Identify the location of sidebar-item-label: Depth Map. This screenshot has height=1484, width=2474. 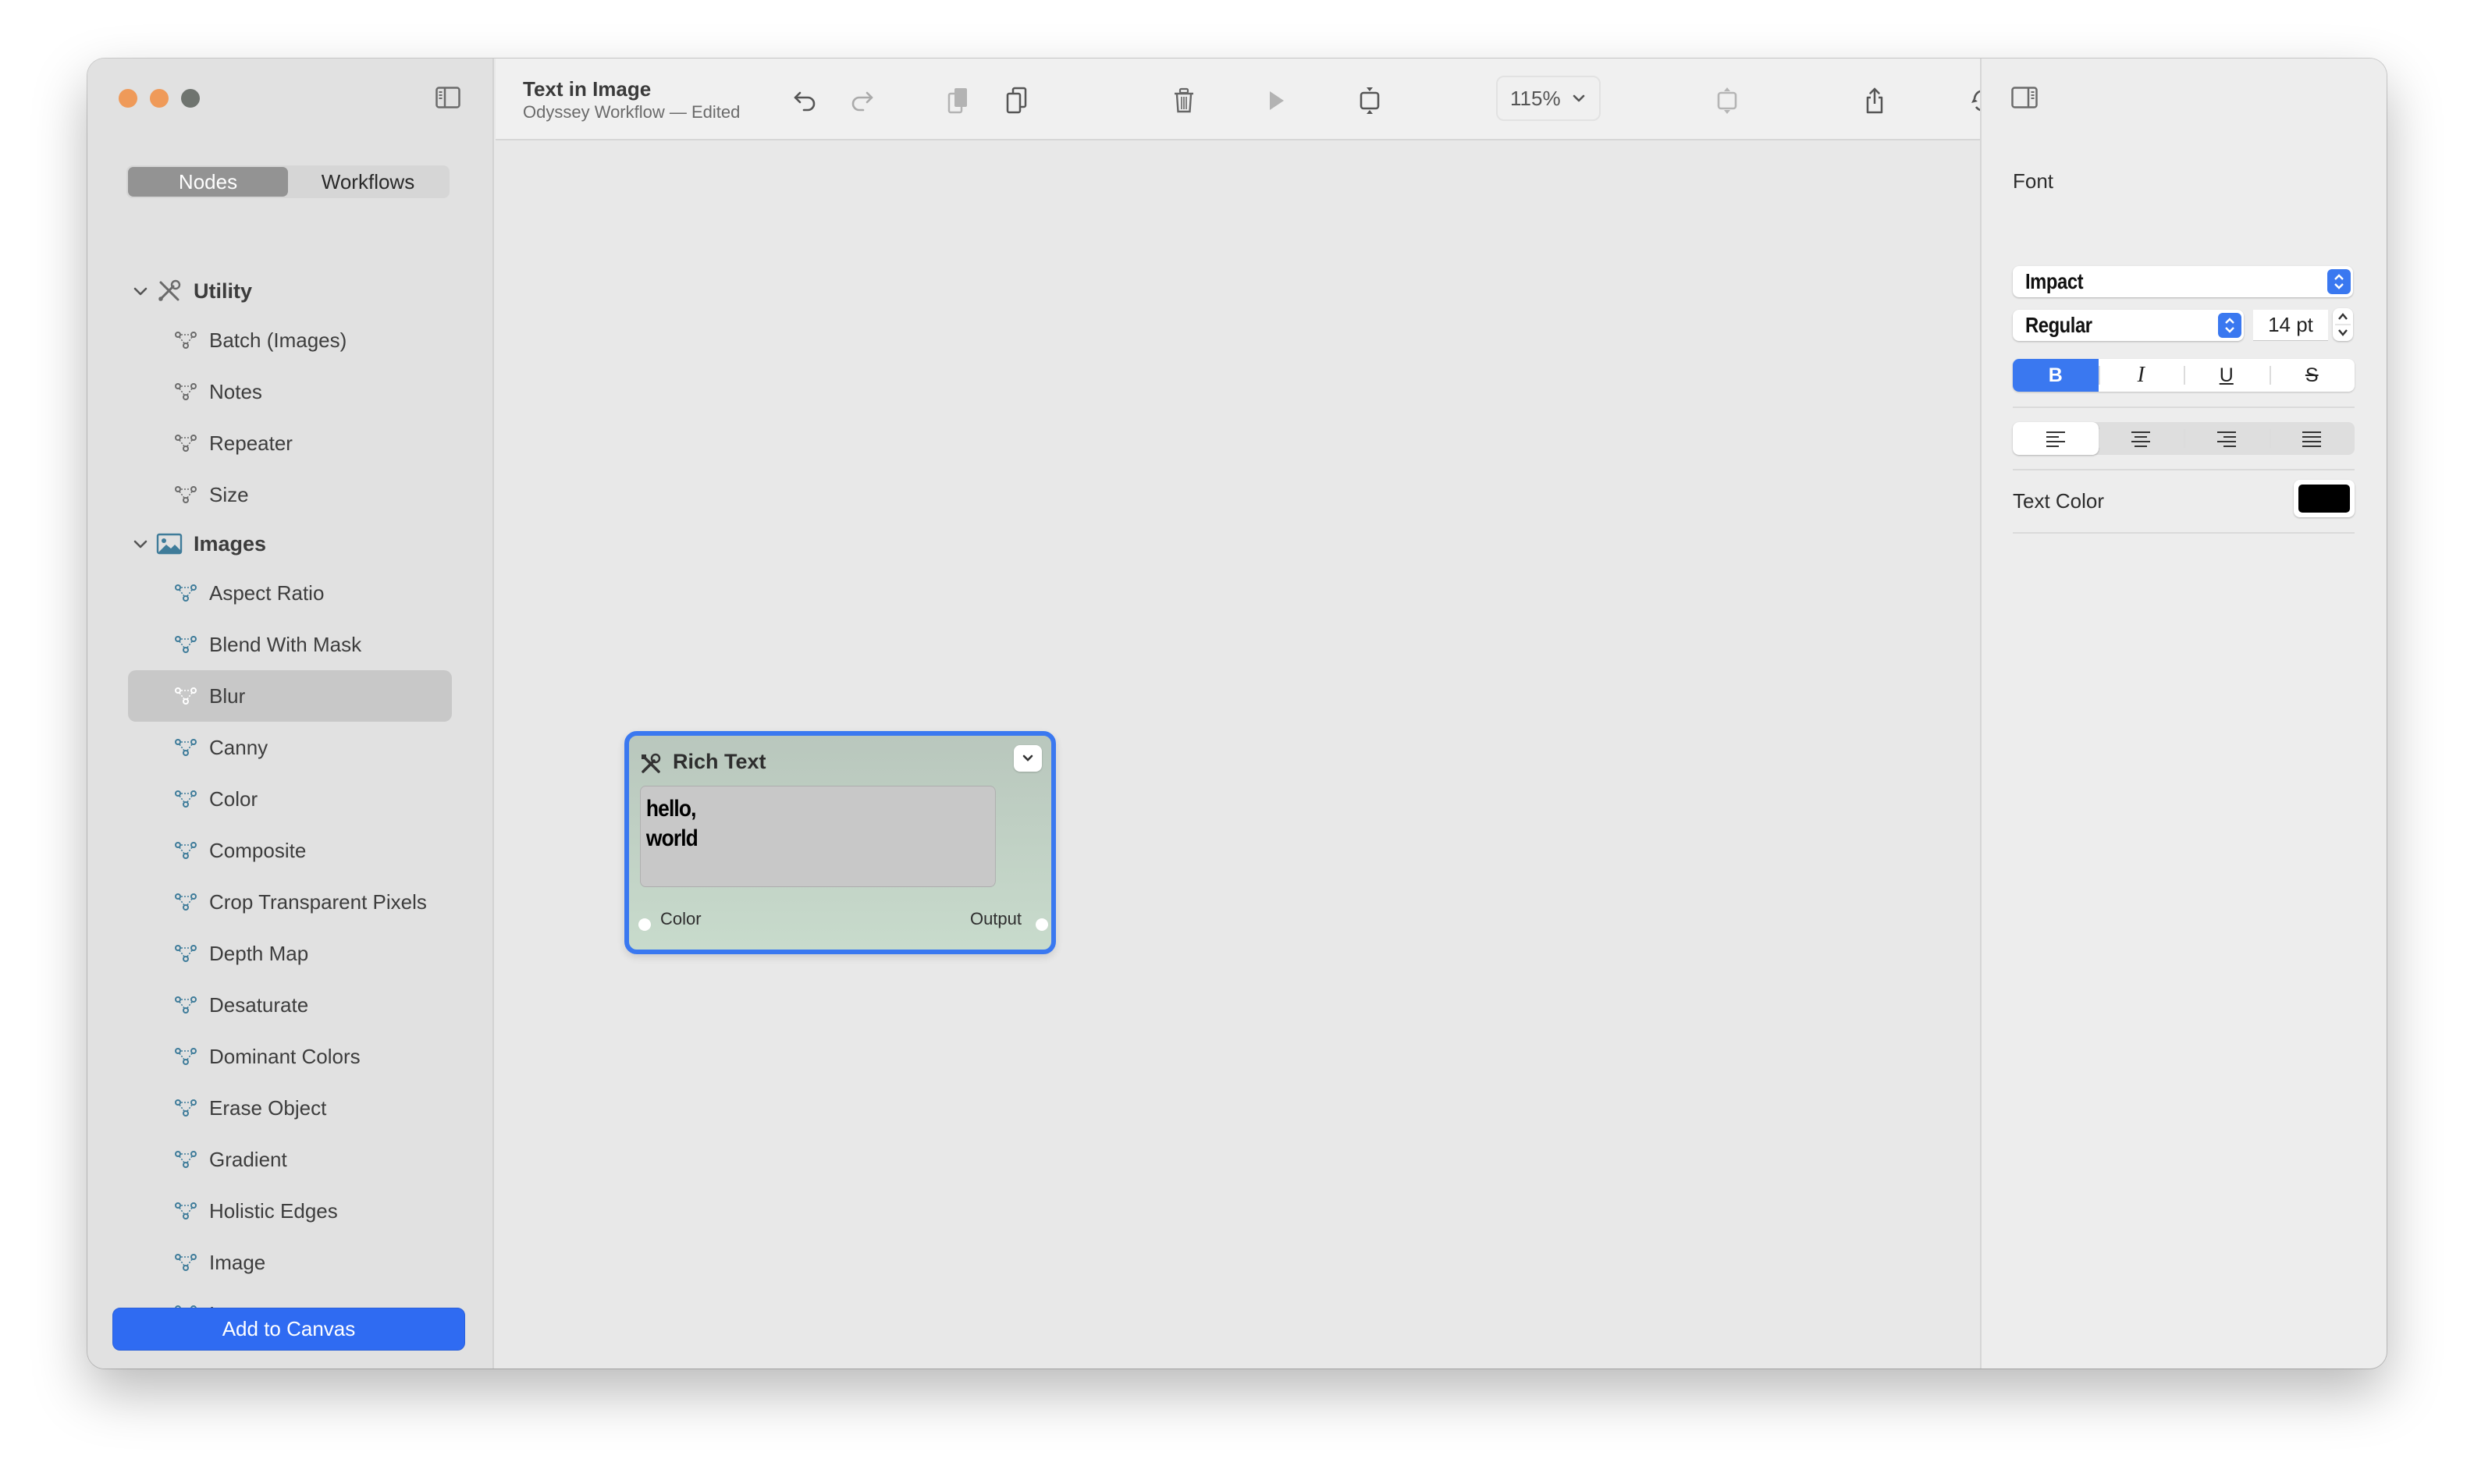
(259, 953).